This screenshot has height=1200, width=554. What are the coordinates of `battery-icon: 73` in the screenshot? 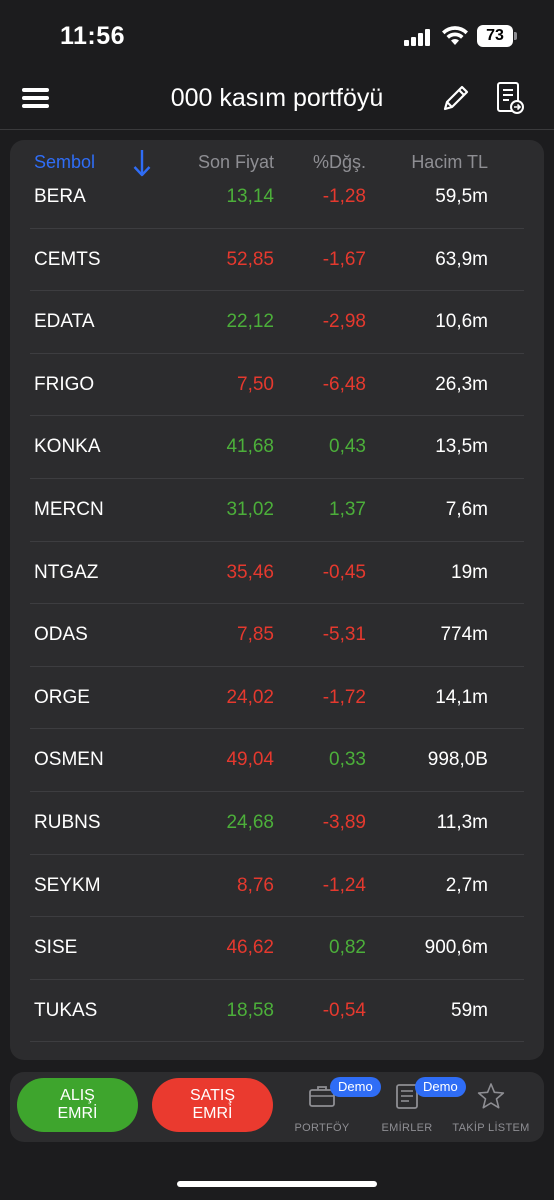 It's located at (497, 36).